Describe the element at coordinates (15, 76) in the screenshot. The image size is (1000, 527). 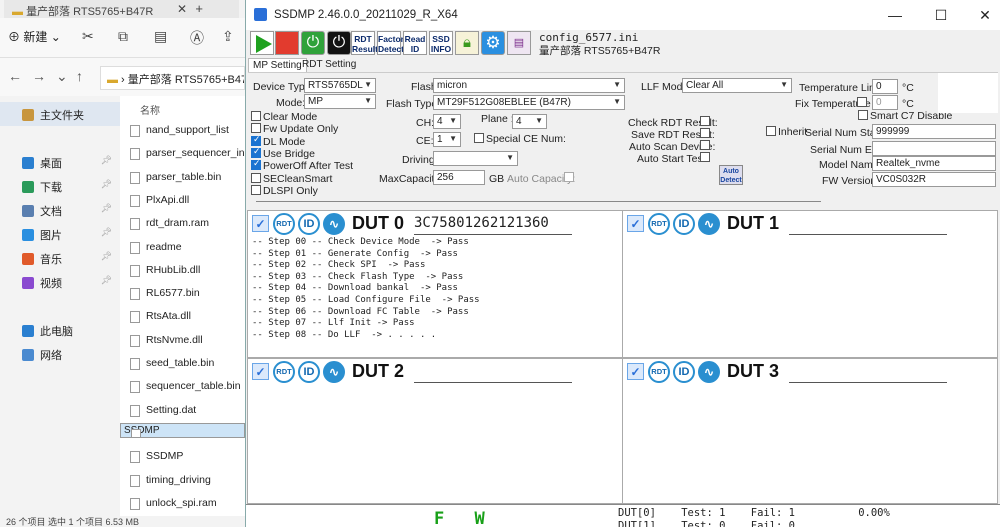
I see `back-arrow-icon: ←` at that location.